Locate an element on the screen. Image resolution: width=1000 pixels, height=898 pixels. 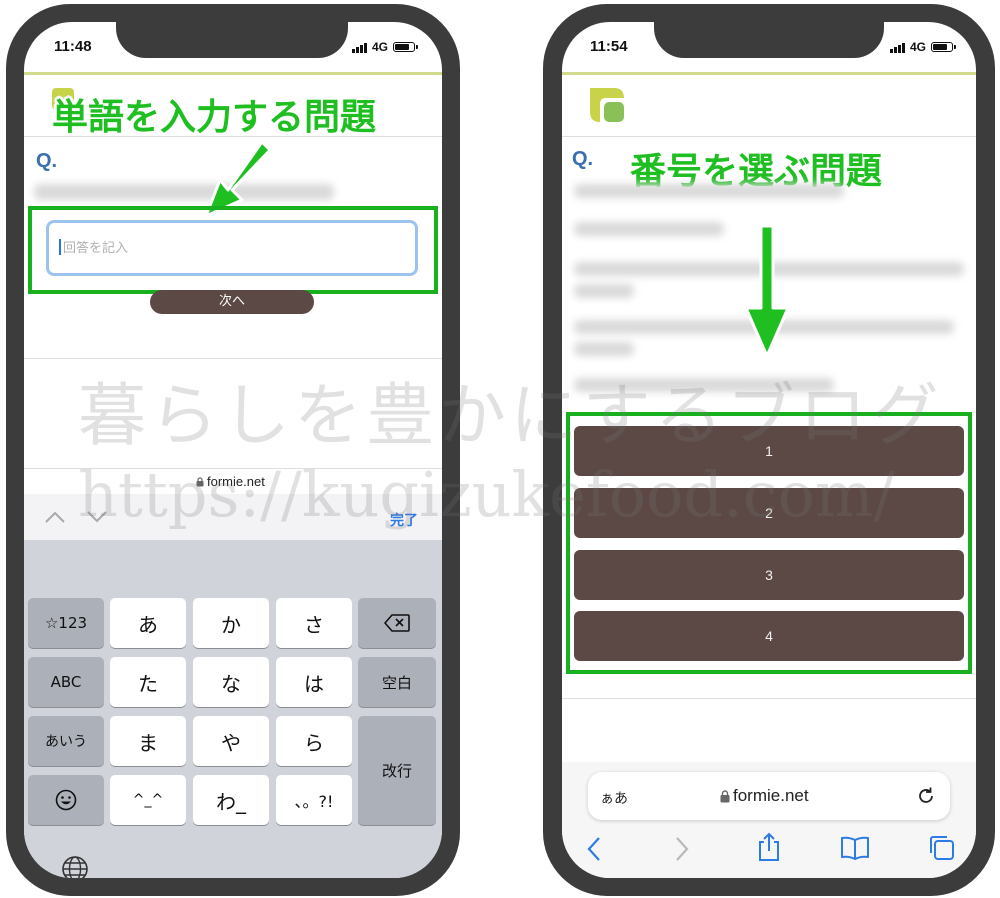
backspace-key is located at coordinates (397, 623).